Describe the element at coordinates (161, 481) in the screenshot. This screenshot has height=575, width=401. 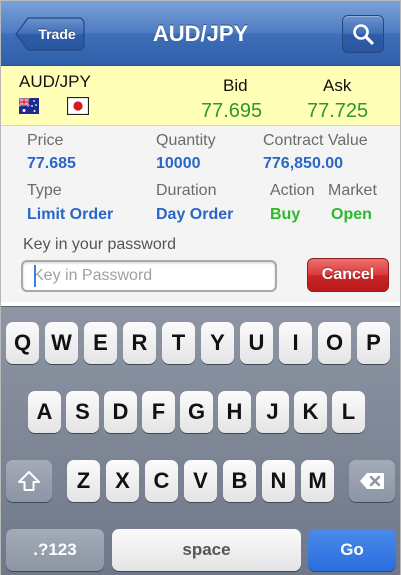
I see `key-c: C` at that location.